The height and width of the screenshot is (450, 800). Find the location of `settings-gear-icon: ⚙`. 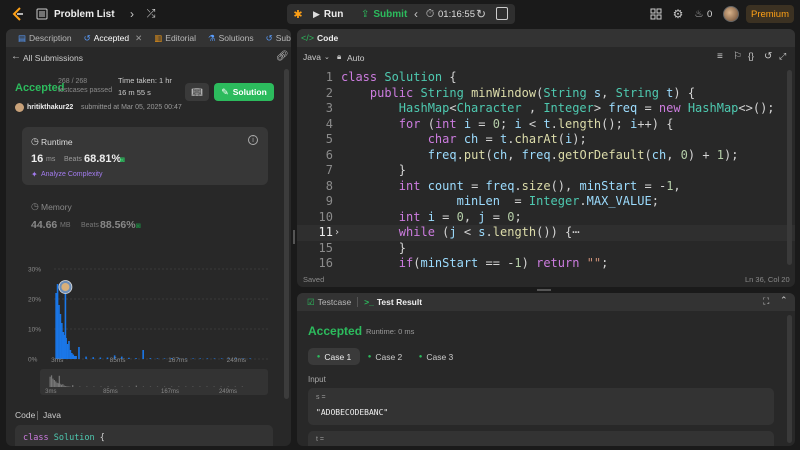

settings-gear-icon: ⚙ is located at coordinates (678, 14).